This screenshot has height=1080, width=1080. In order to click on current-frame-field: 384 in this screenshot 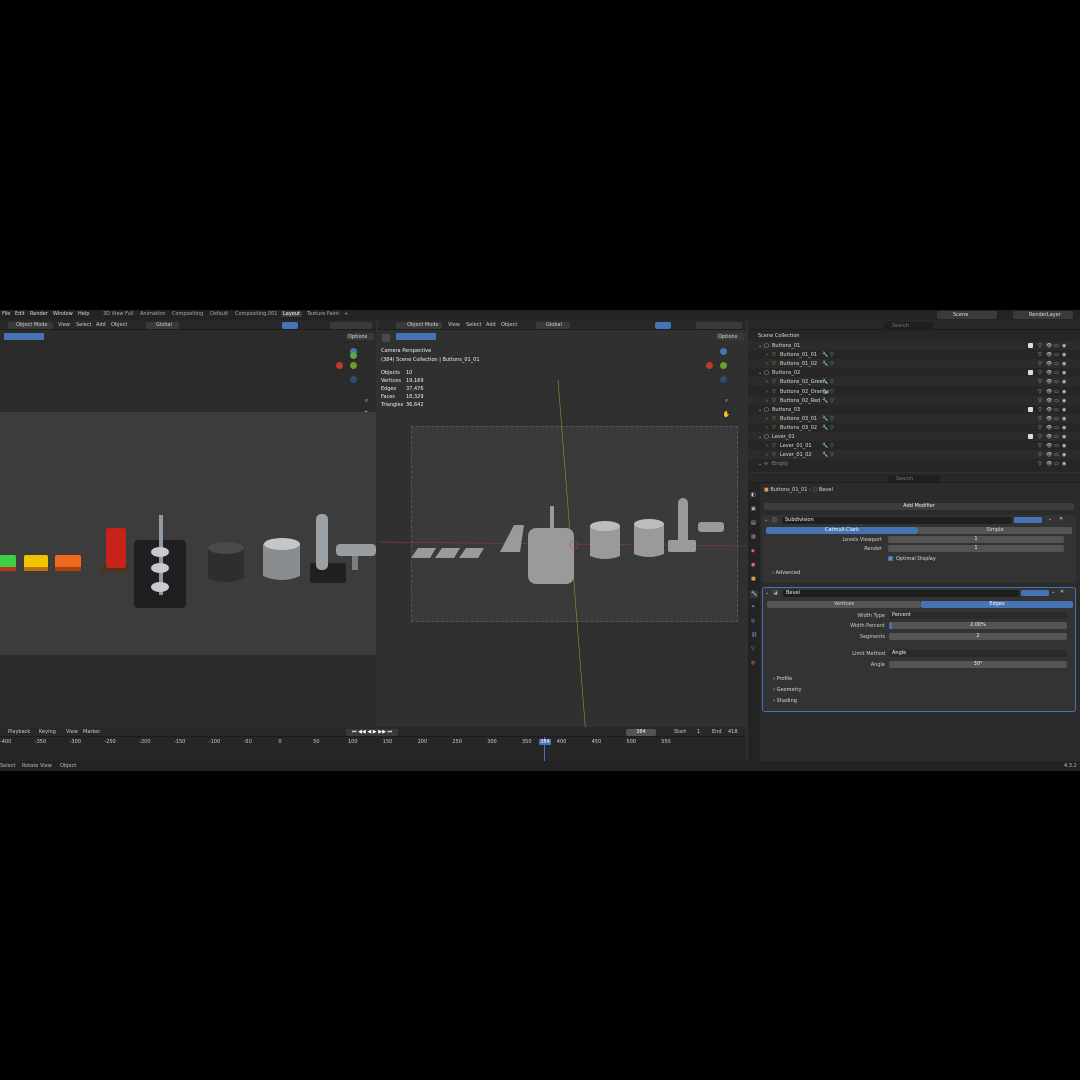, I will do `click(641, 732)`.